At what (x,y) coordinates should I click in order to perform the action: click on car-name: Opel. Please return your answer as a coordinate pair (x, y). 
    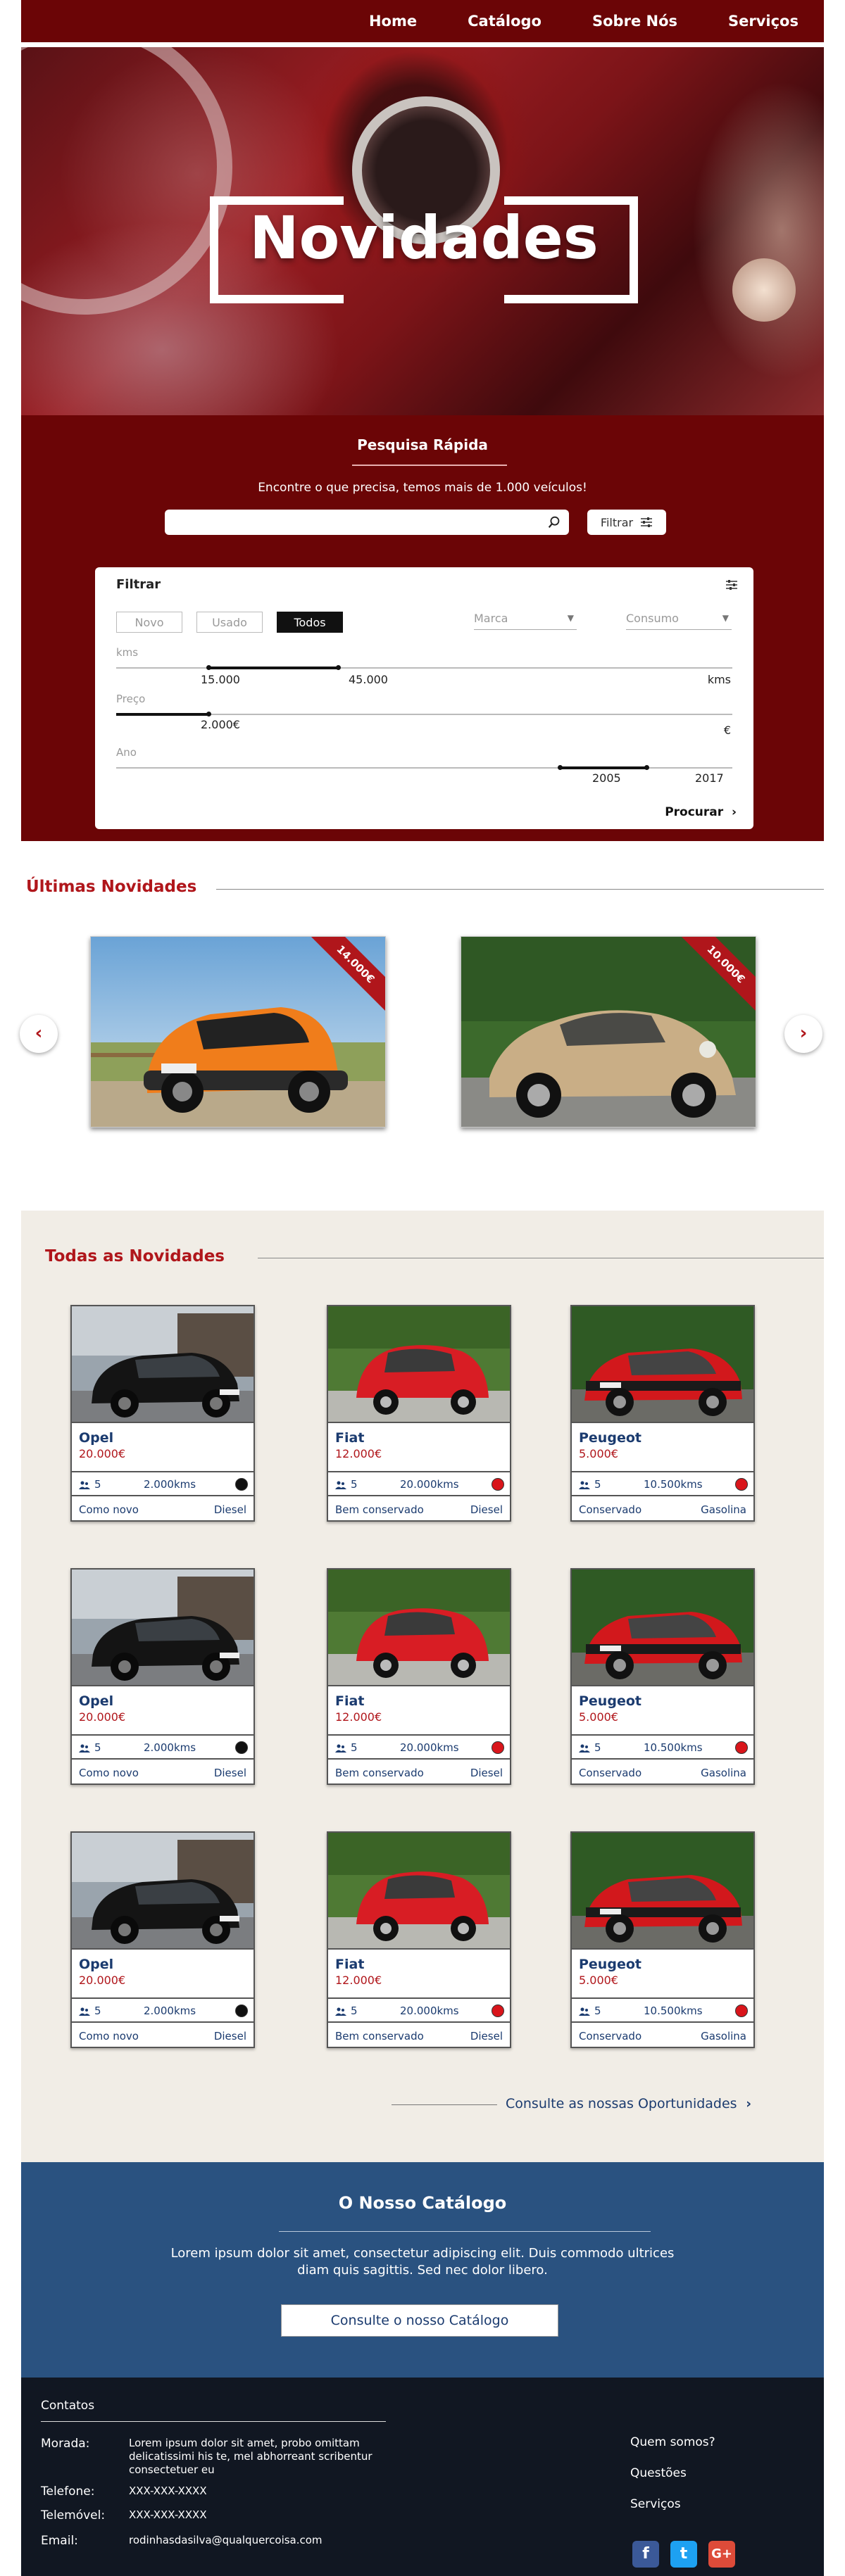
    Looking at the image, I should click on (96, 1964).